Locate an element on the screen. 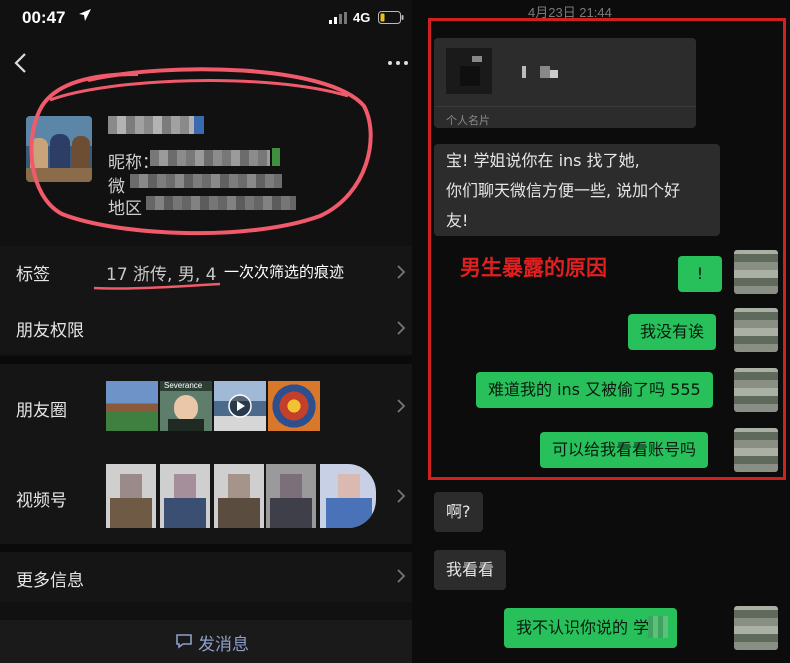  chat-message-out: ! is located at coordinates (700, 274).